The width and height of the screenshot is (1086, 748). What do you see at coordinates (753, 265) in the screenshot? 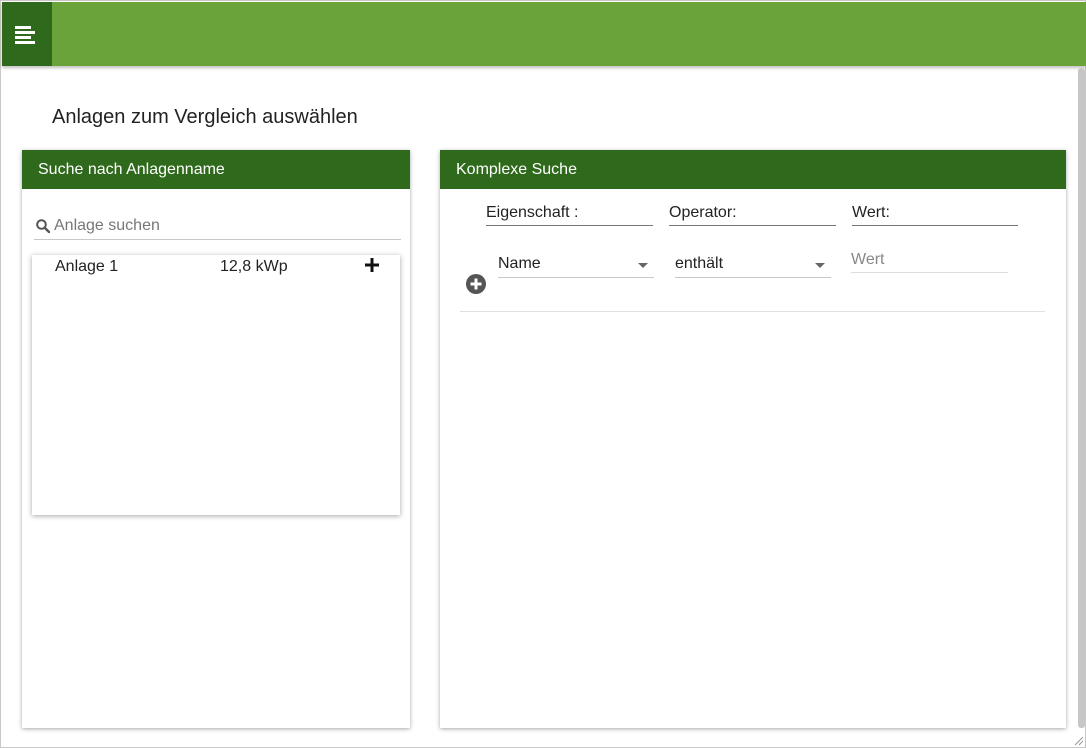
I see `operator-select: enthält` at bounding box center [753, 265].